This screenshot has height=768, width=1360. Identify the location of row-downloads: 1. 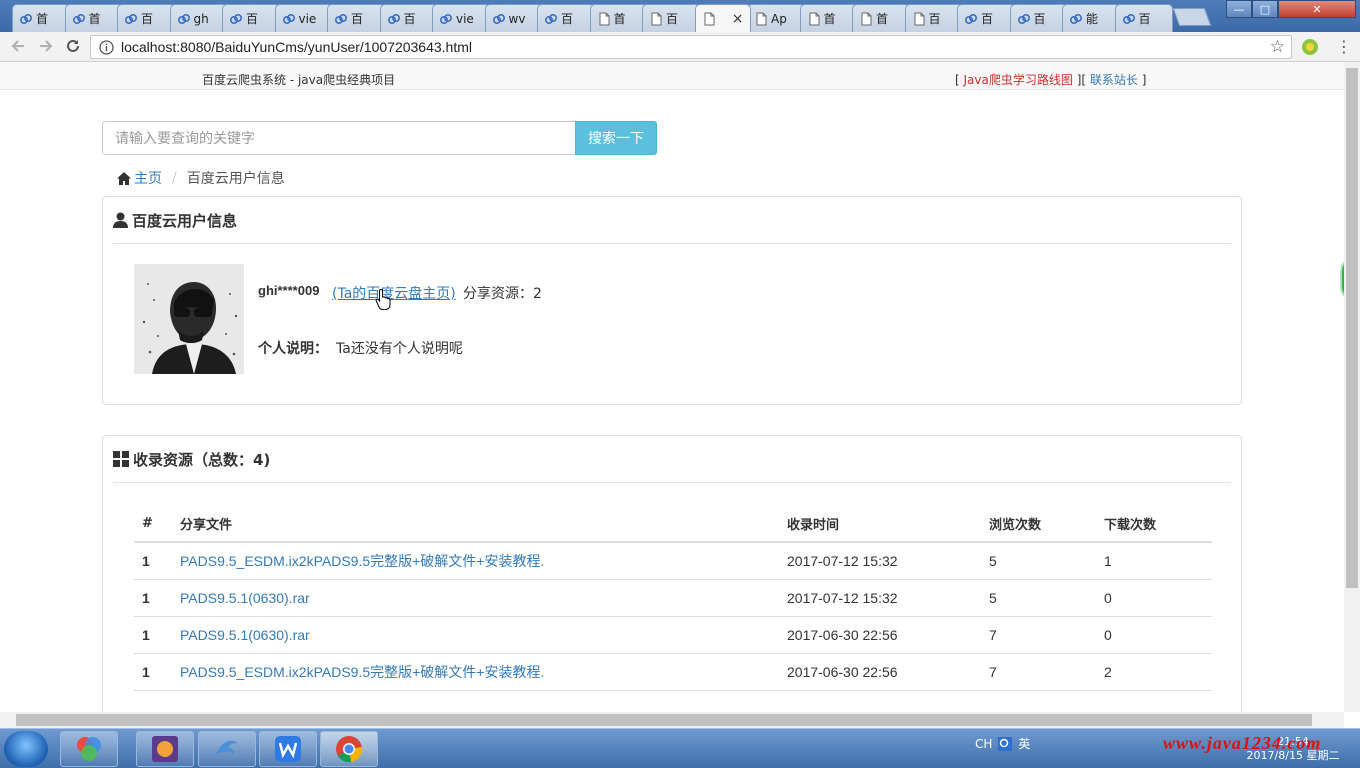
(1154, 561).